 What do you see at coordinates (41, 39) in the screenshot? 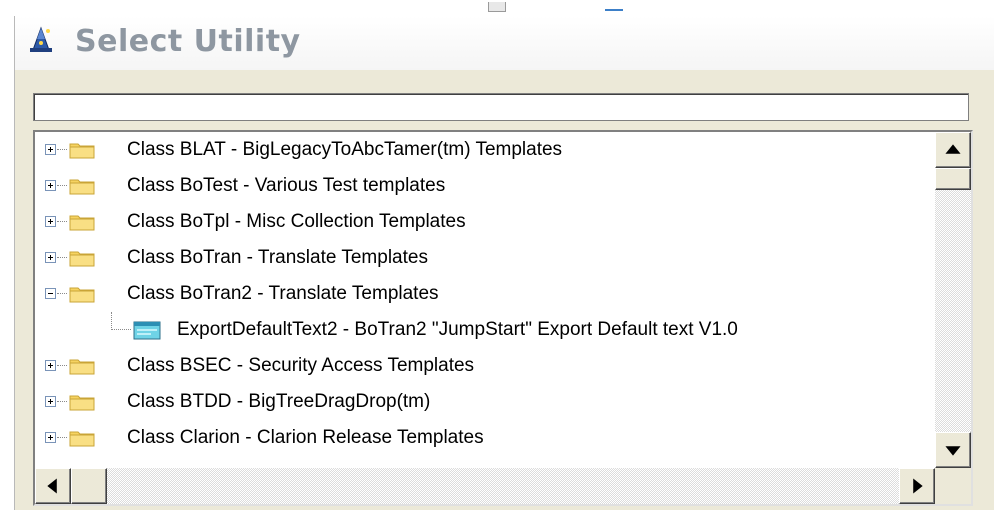
I see `wizard-hat-icon` at bounding box center [41, 39].